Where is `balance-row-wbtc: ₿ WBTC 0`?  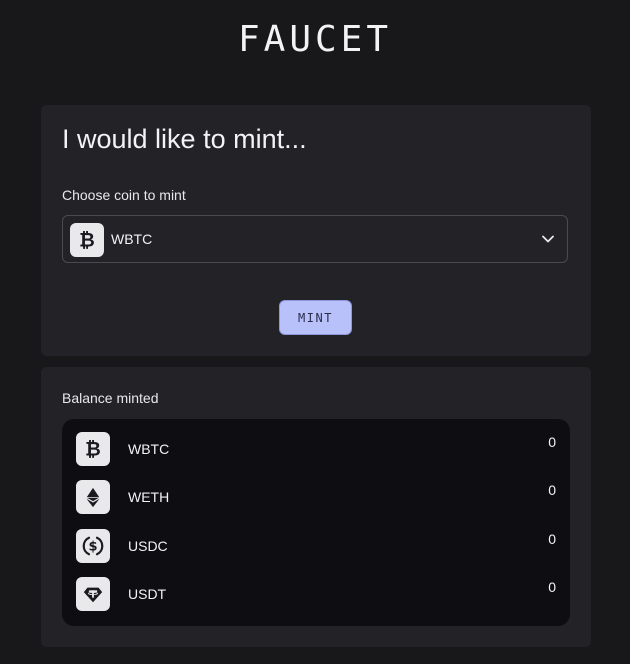
balance-row-wbtc: ₿ WBTC 0 is located at coordinates (316, 456).